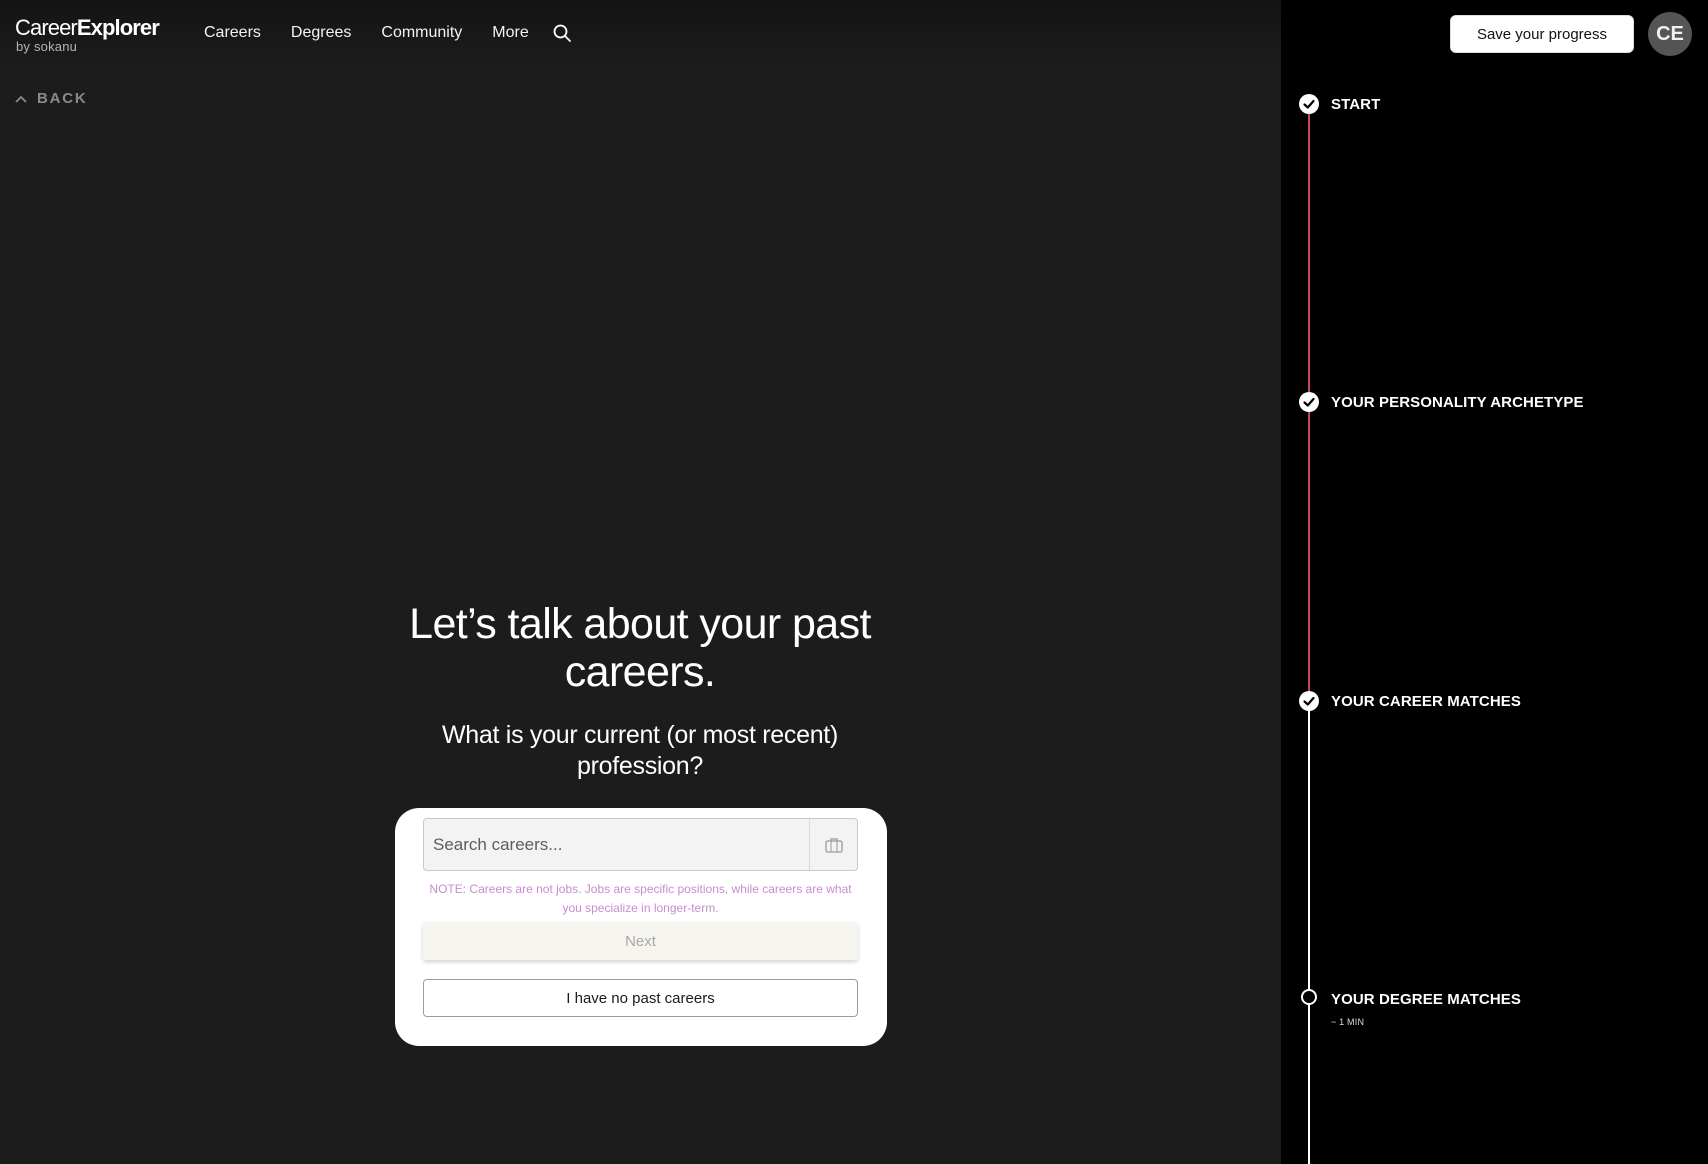 The width and height of the screenshot is (1708, 1164). Describe the element at coordinates (21, 99) in the screenshot. I see `chevron-up-icon` at that location.